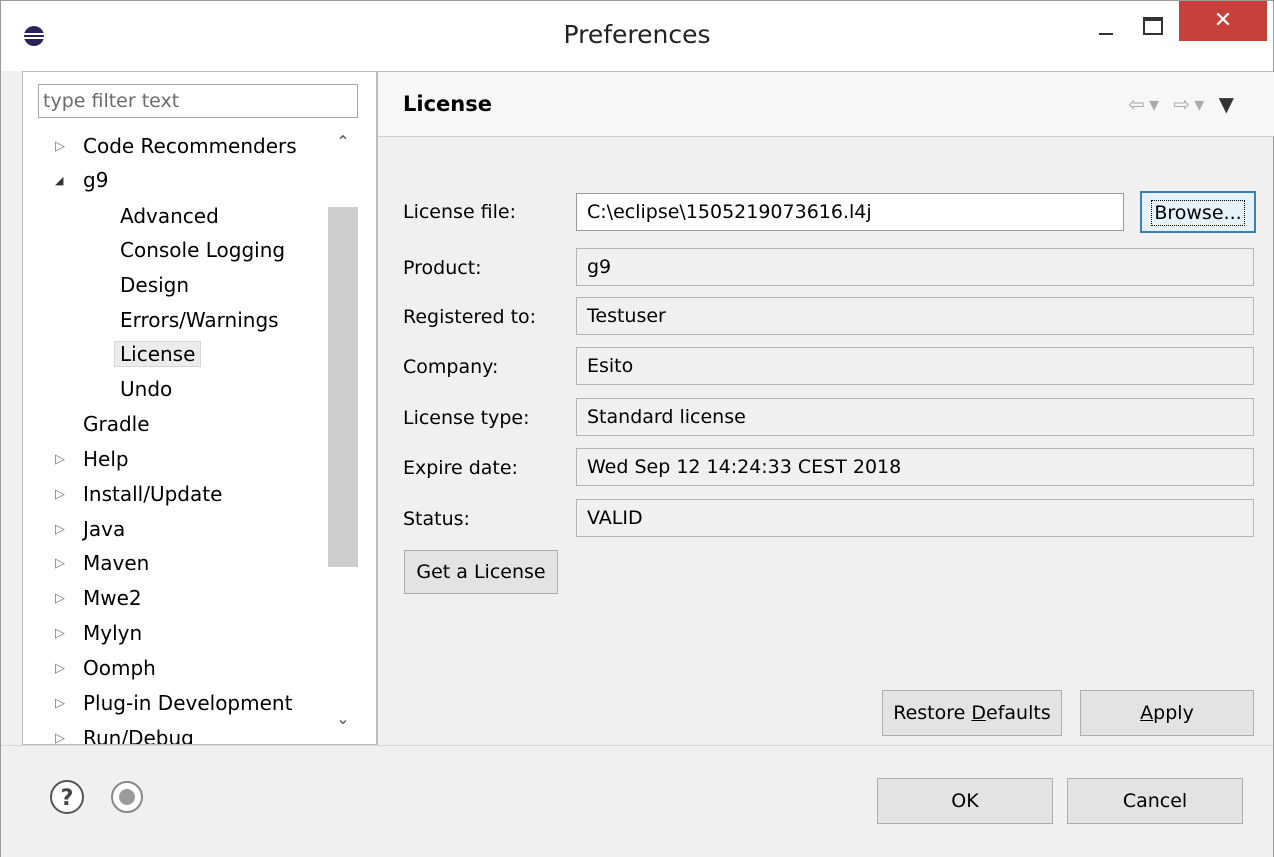 The width and height of the screenshot is (1274, 857). Describe the element at coordinates (96, 180) in the screenshot. I see `tree-item-label: g9` at that location.